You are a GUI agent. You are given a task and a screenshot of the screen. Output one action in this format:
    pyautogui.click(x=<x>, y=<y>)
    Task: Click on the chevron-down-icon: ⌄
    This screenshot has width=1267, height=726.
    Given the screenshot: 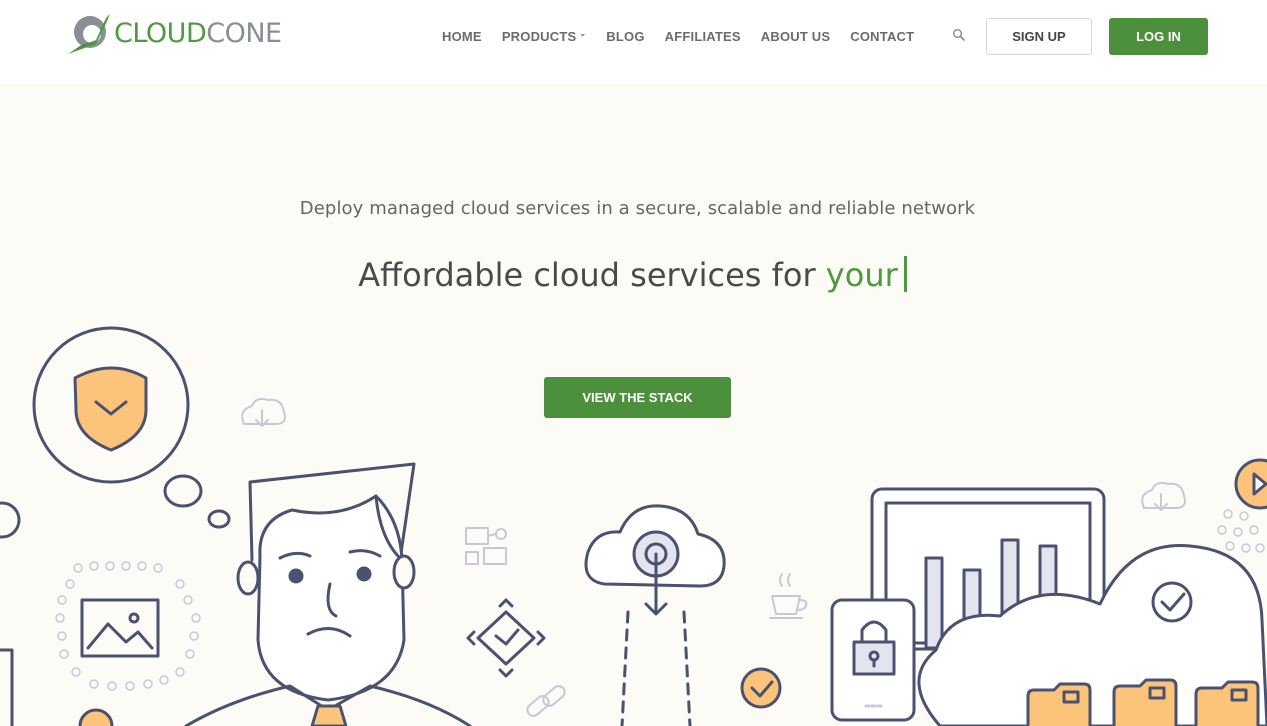 What is the action you would take?
    pyautogui.click(x=583, y=33)
    